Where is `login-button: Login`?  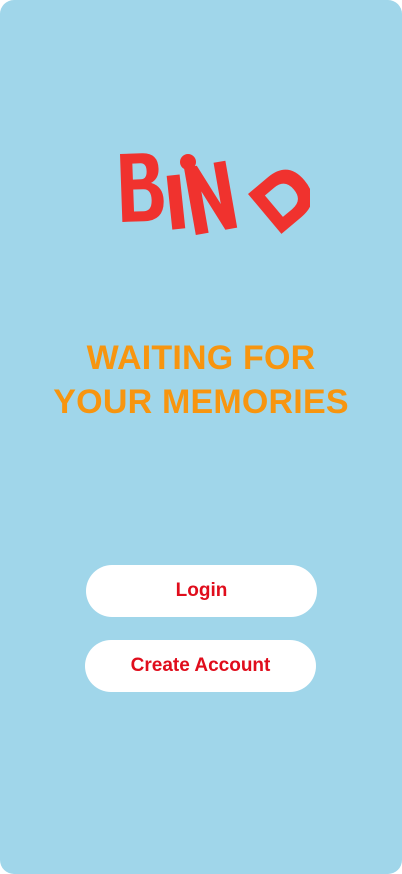
login-button: Login is located at coordinates (201, 591).